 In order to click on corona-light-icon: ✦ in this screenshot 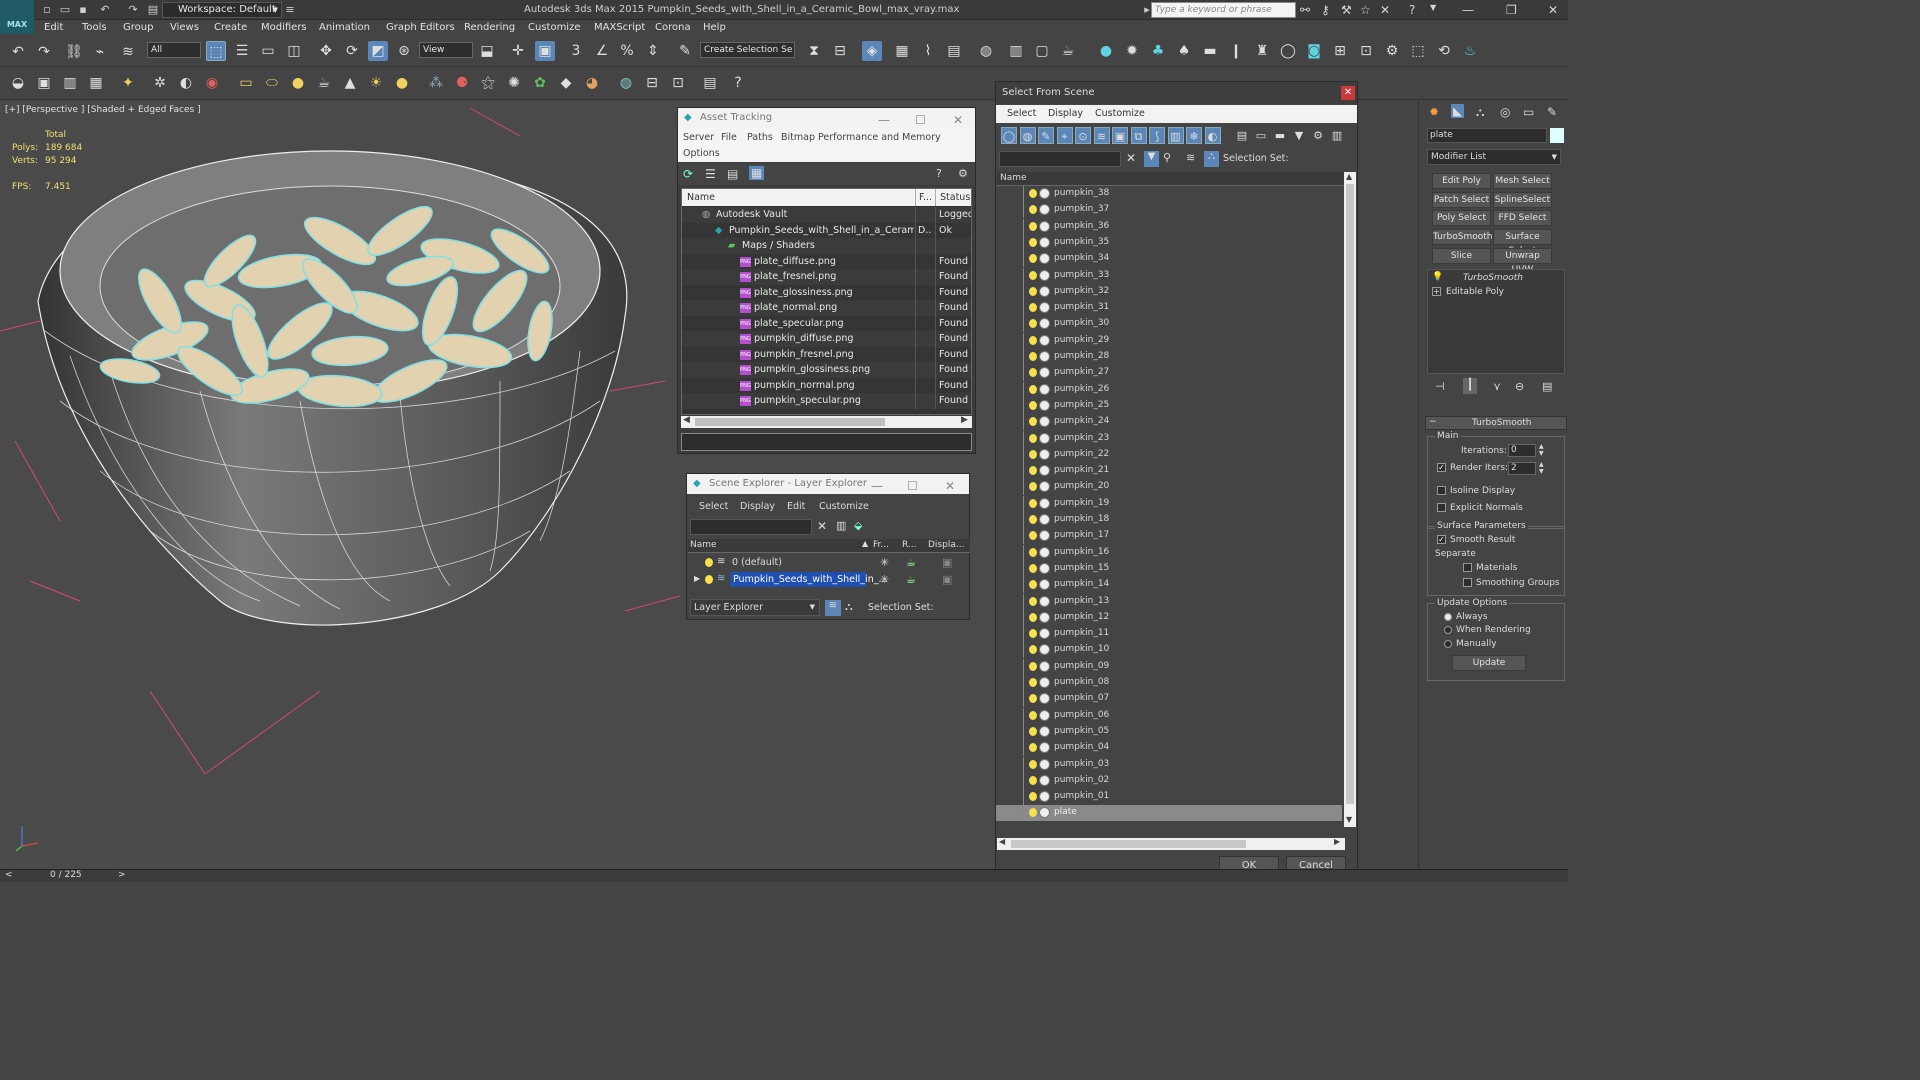, I will do `click(128, 83)`.